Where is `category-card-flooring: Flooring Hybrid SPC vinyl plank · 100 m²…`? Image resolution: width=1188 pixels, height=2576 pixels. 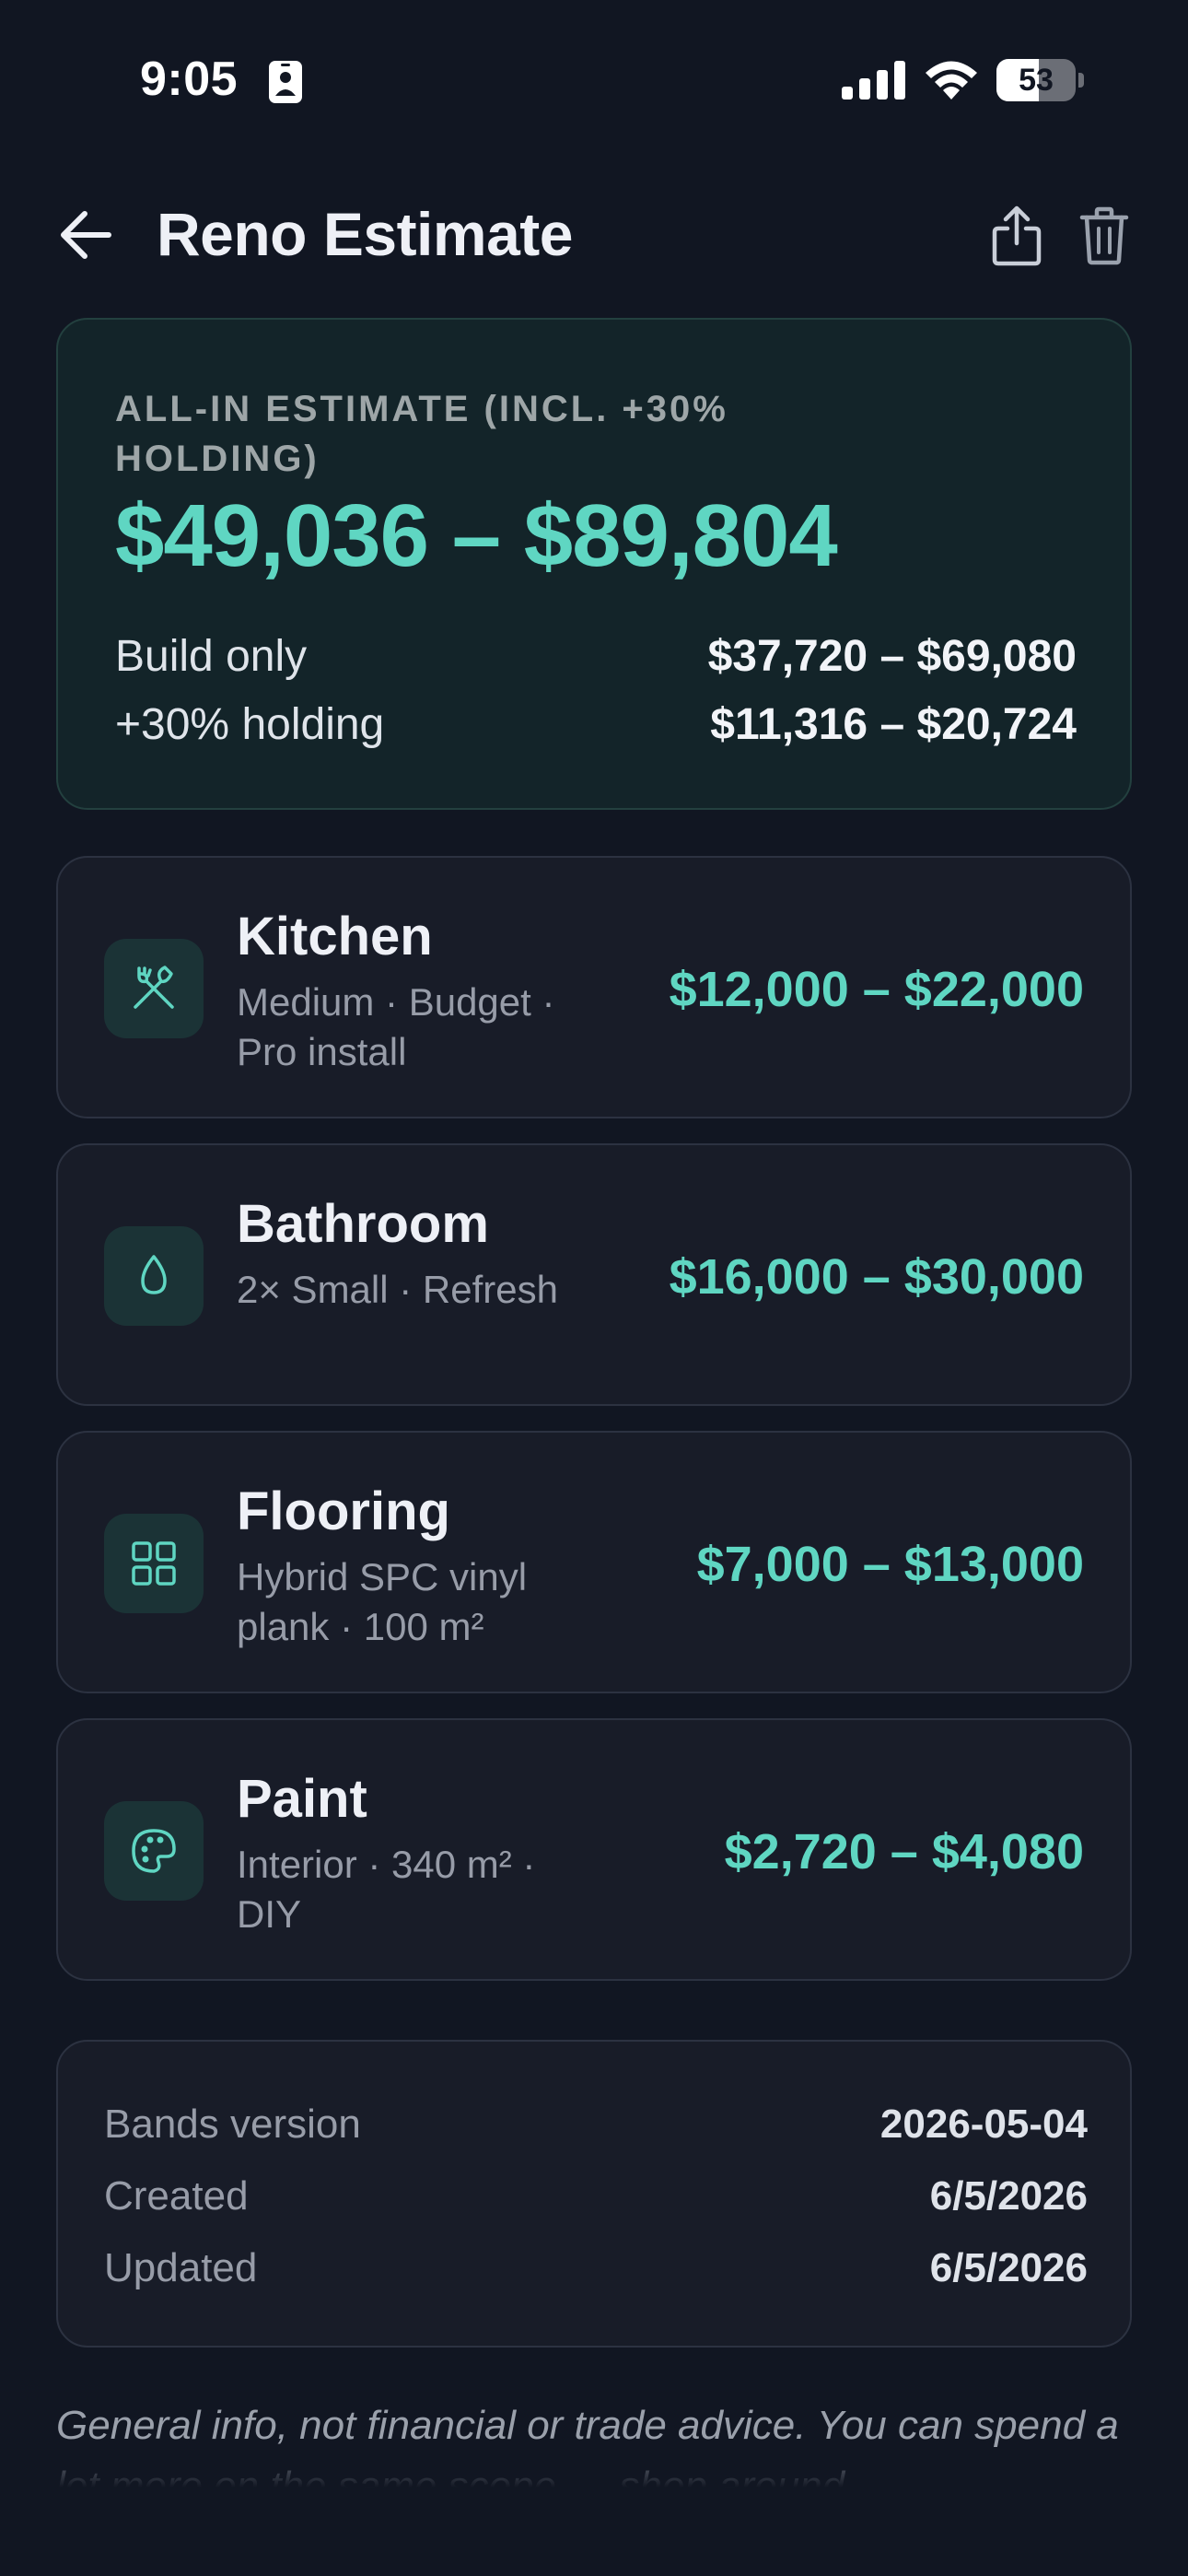 category-card-flooring: Flooring Hybrid SPC vinyl plank · 100 m²… is located at coordinates (594, 1562).